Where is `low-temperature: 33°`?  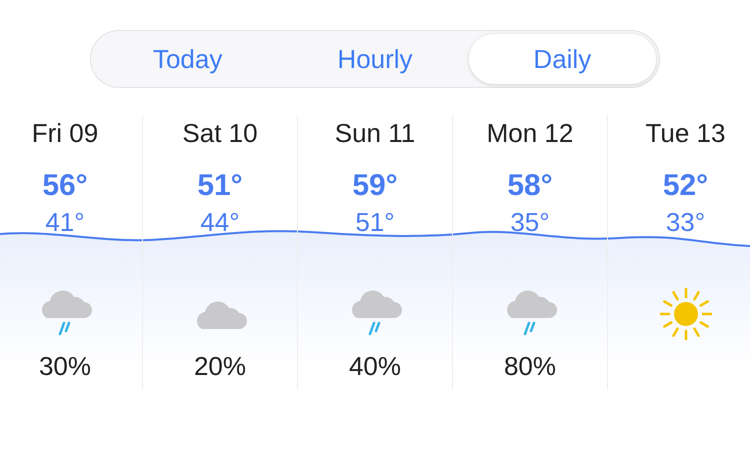 low-temperature: 33° is located at coordinates (686, 222).